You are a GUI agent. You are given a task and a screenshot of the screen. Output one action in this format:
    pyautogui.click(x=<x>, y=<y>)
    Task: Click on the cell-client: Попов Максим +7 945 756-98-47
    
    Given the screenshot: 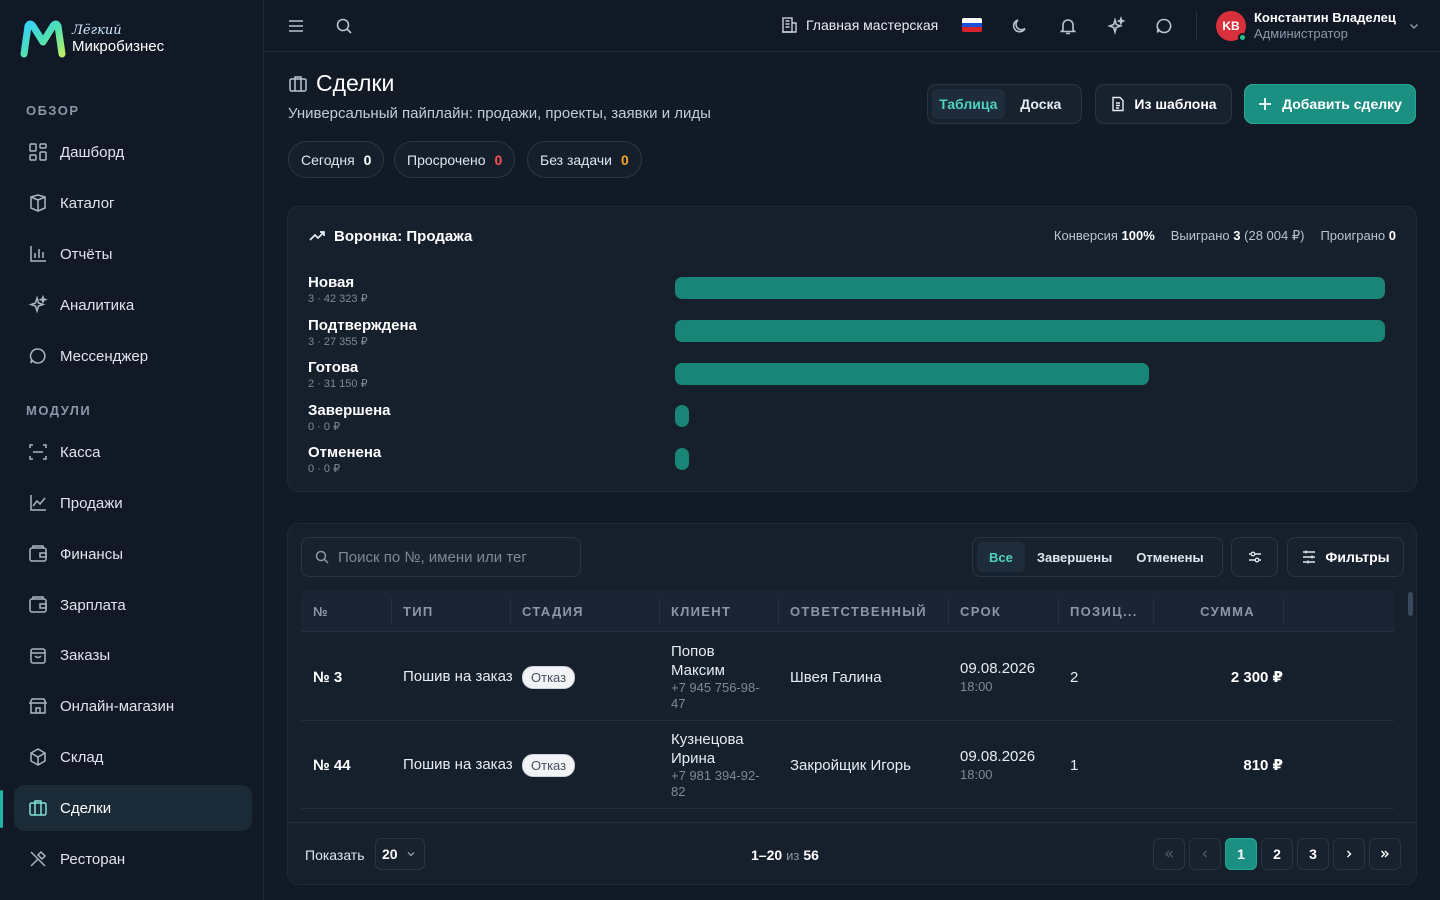 What is the action you would take?
    pyautogui.click(x=715, y=677)
    